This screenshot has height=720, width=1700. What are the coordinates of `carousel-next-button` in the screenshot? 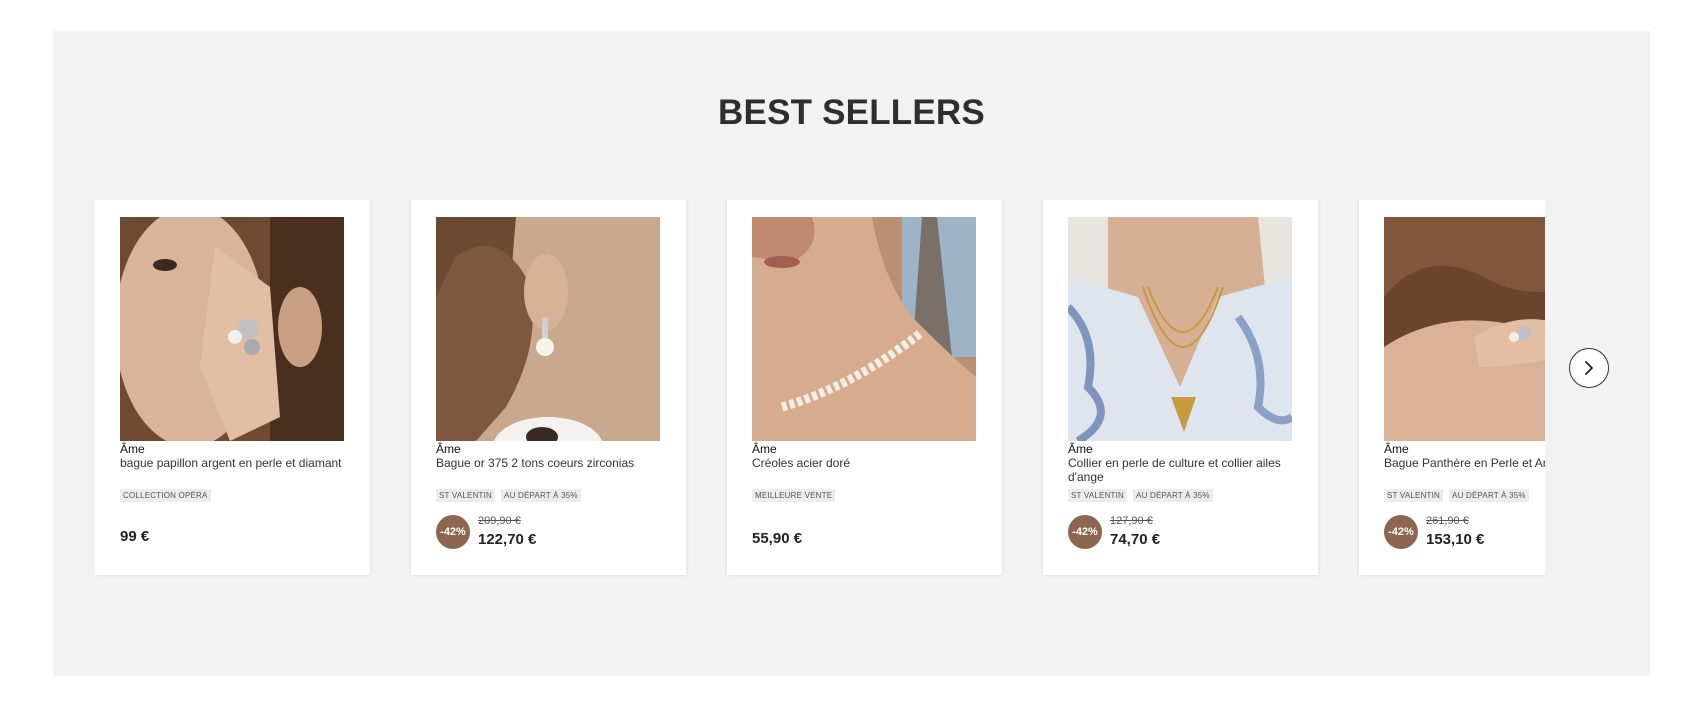 It's located at (1589, 368).